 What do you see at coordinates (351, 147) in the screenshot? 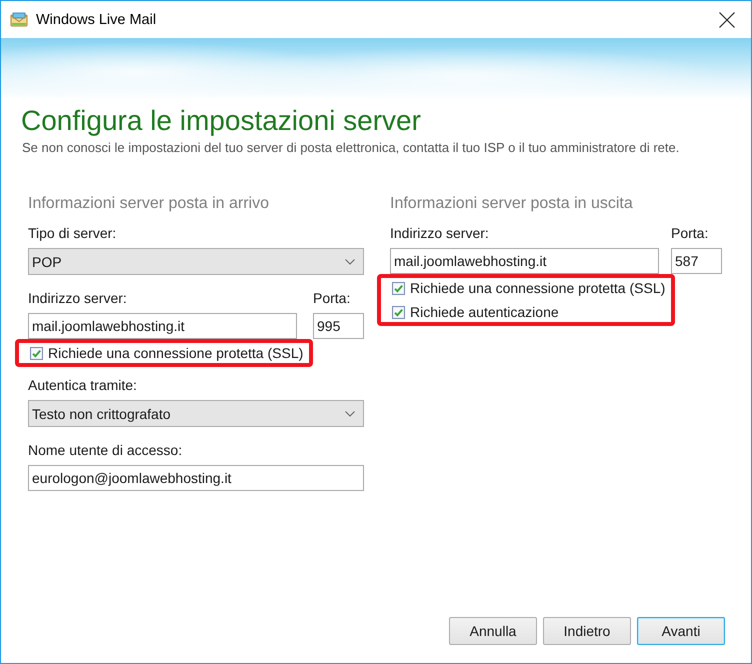
I see `page-subtitle: Se non conosci le impostazioni del tuo server di posta elettronica, contatta il tuo ISP o il tuo amministratore di rete.` at bounding box center [351, 147].